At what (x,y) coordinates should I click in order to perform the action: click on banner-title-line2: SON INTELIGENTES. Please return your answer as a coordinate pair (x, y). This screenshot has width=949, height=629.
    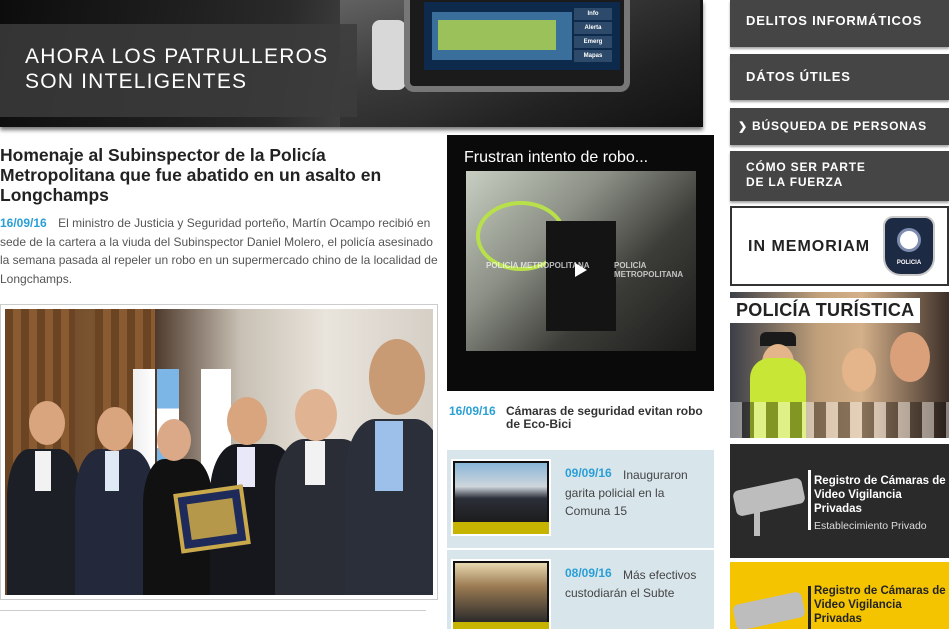
    Looking at the image, I should click on (136, 81).